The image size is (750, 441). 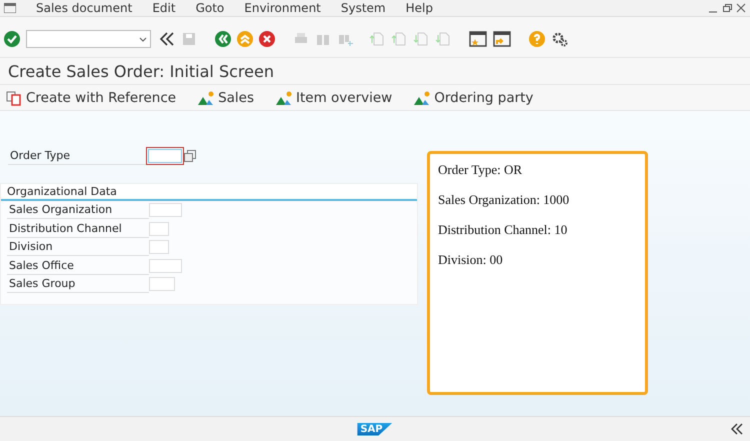 I want to click on toolbar-button: Sales, so click(x=226, y=98).